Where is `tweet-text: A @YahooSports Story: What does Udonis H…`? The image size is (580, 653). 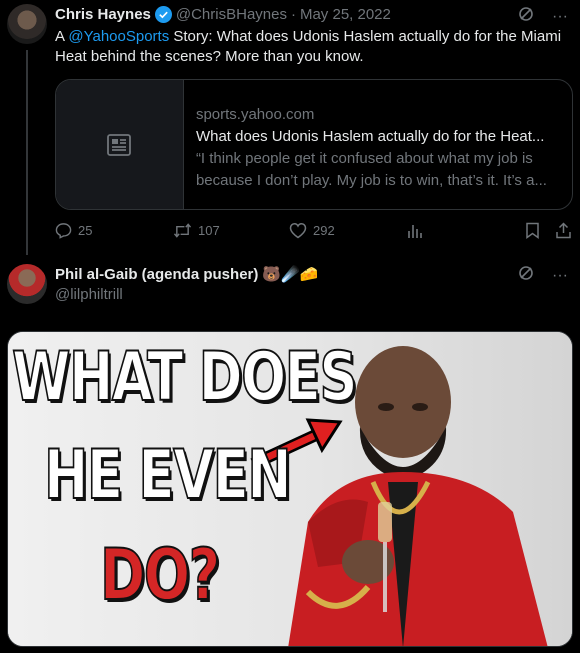 tweet-text: A @YahooSports Story: What does Udonis H… is located at coordinates (312, 47).